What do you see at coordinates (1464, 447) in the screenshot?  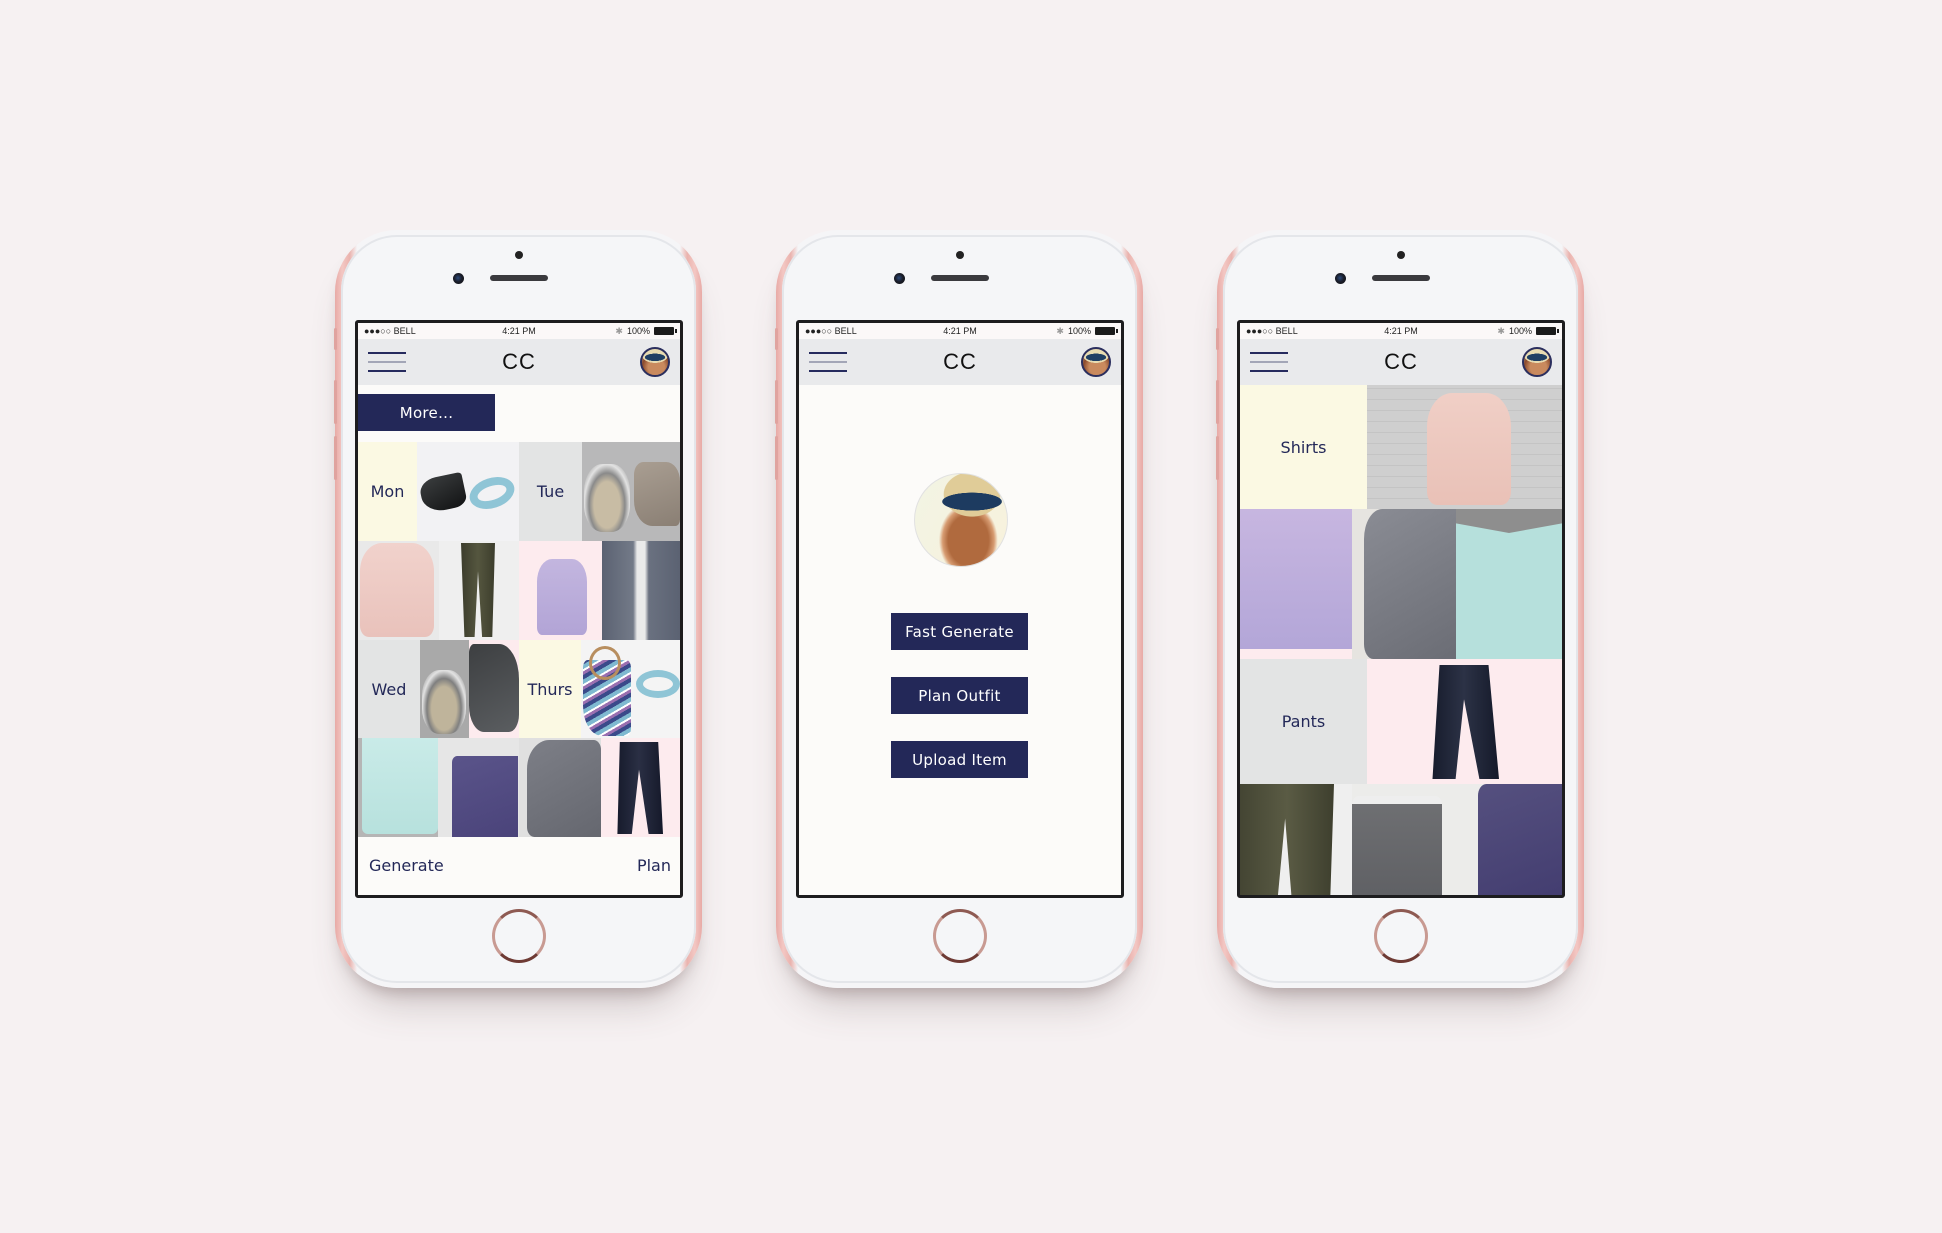 I see `closet-item-pink-top` at bounding box center [1464, 447].